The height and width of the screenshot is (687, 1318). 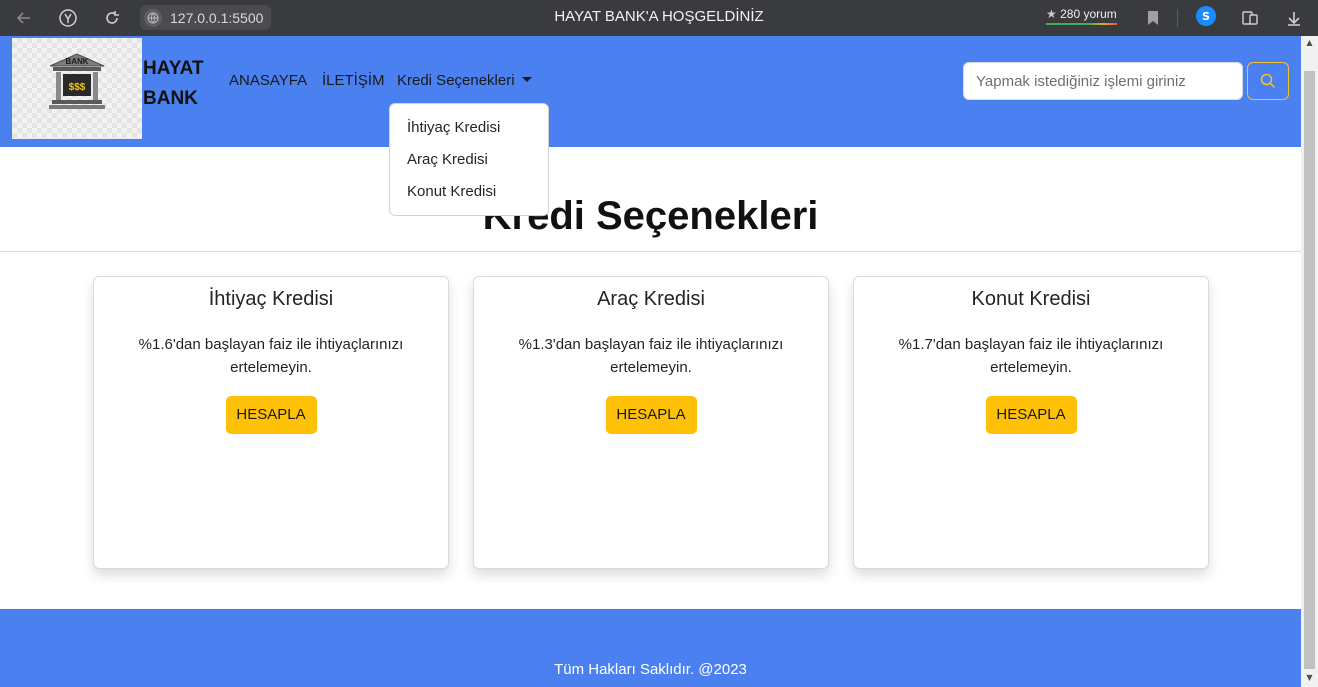 I want to click on brand-line1: HAYAT, so click(x=173, y=68).